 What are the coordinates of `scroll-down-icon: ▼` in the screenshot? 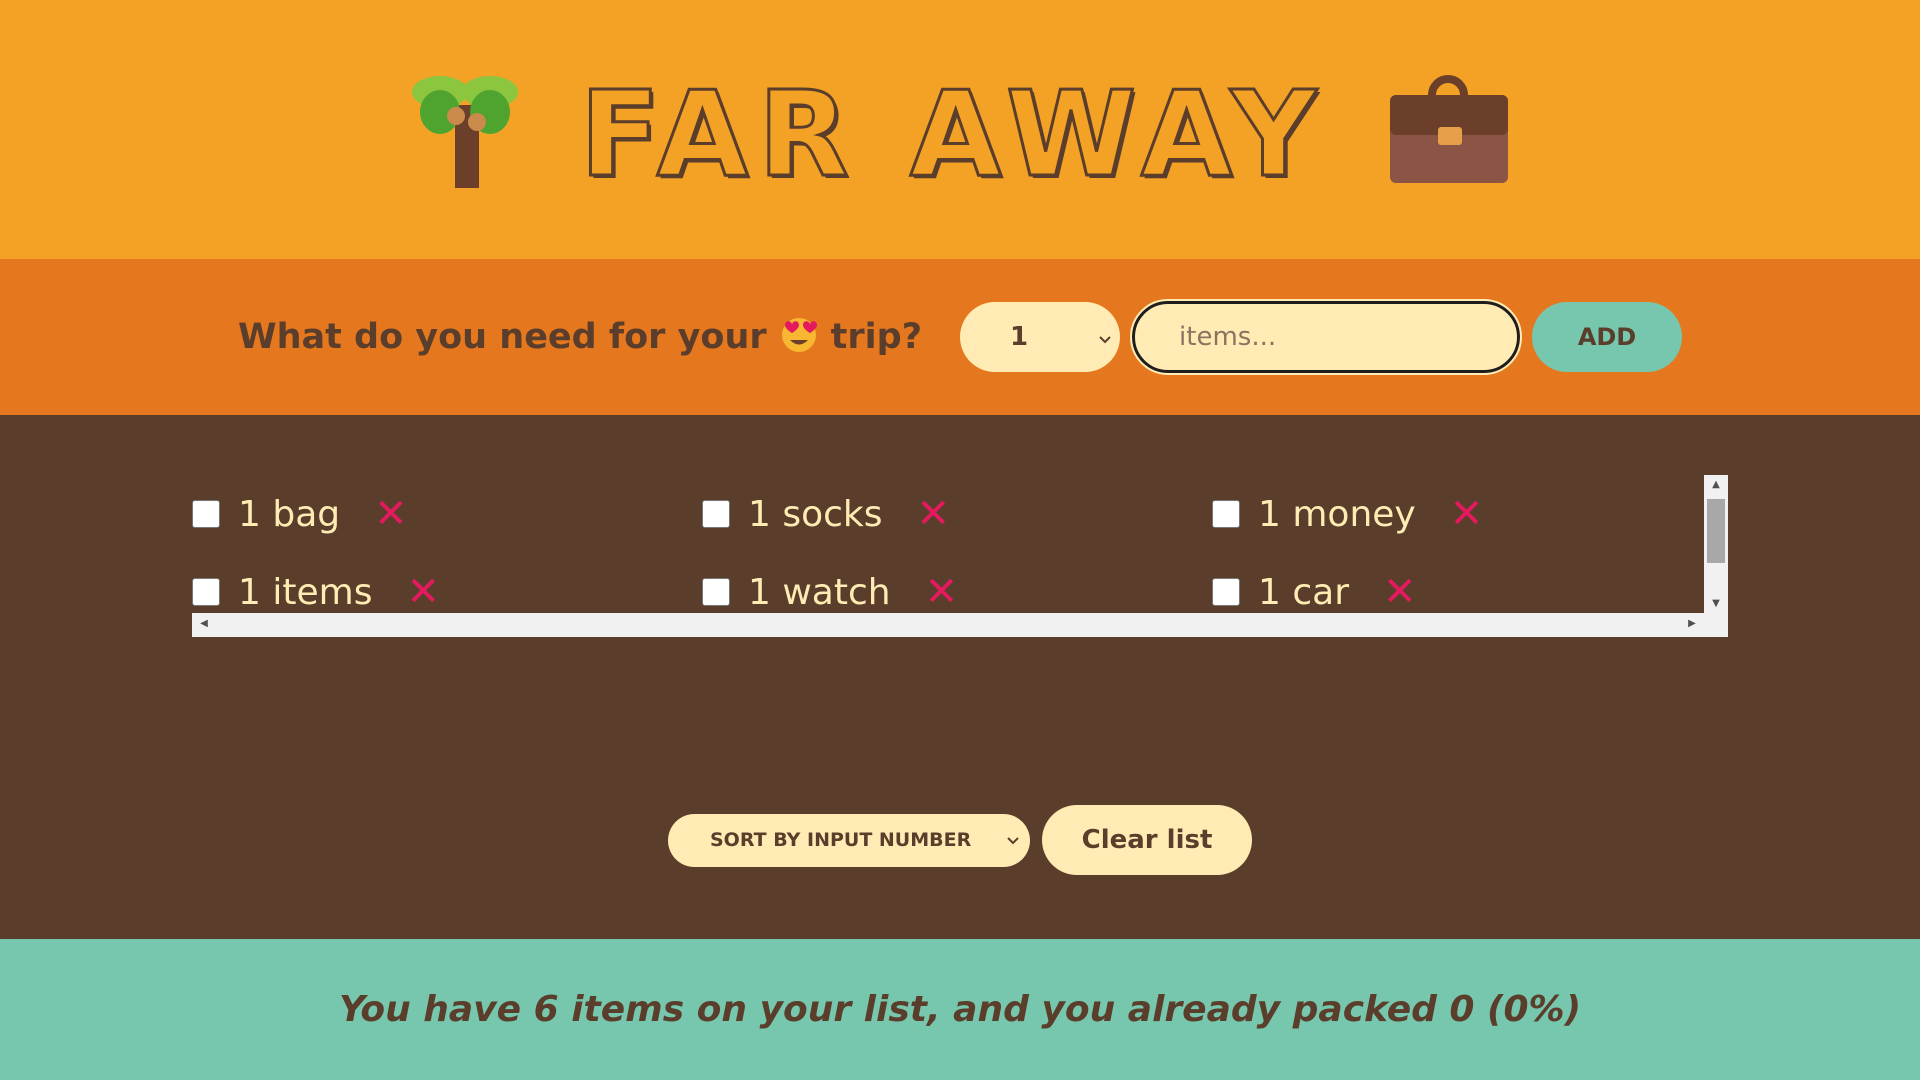 It's located at (1716, 603).